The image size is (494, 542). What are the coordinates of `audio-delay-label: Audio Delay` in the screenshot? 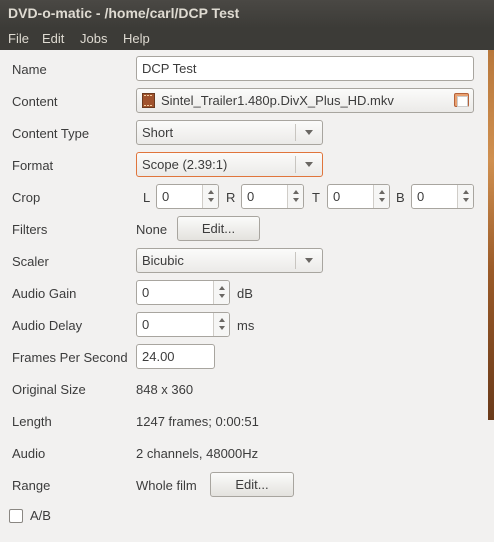 It's located at (47, 325).